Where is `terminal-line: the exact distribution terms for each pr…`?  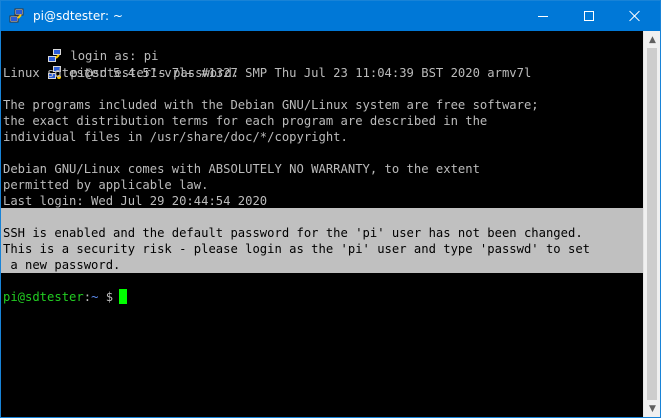 terminal-line: the exact distribution terms for each pr… is located at coordinates (245, 121).